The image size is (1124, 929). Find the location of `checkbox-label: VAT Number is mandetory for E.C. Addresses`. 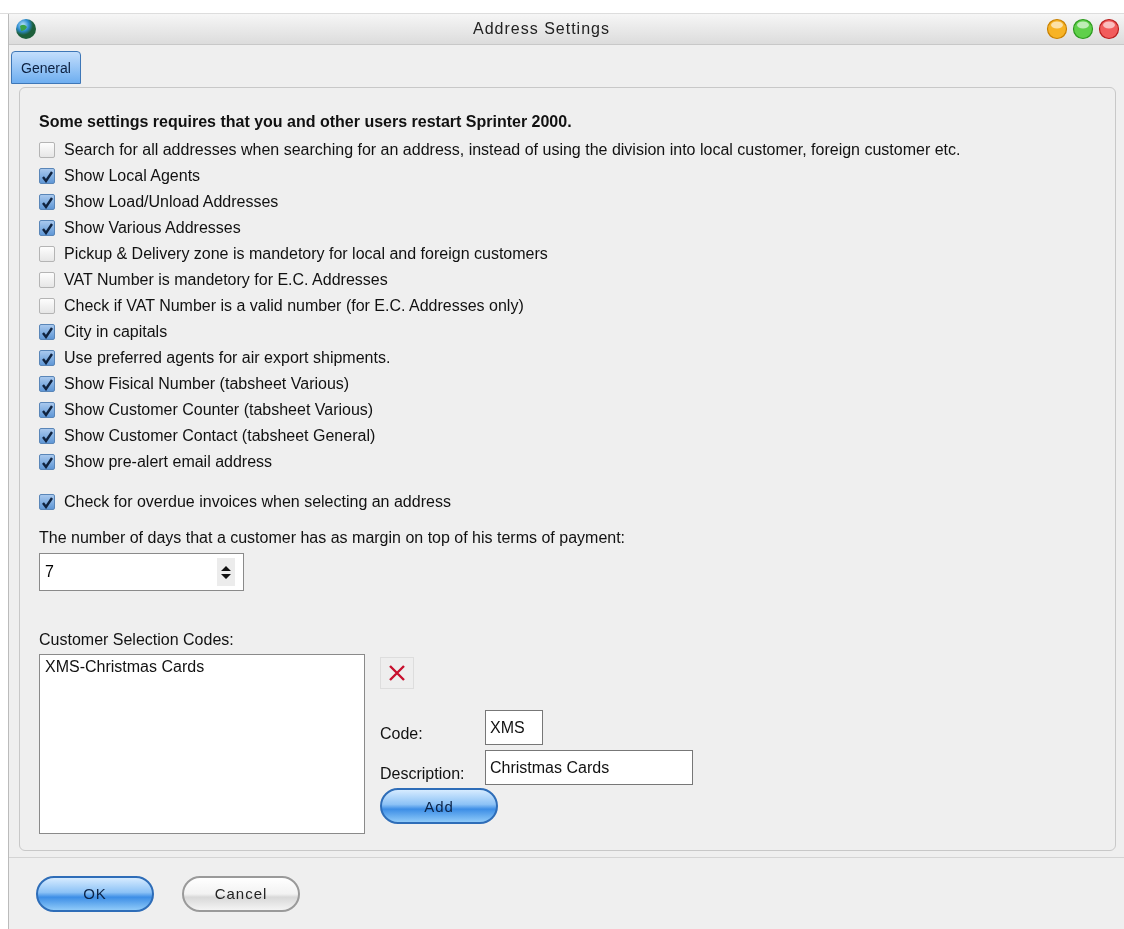

checkbox-label: VAT Number is mandetory for E.C. Addresses is located at coordinates (226, 280).